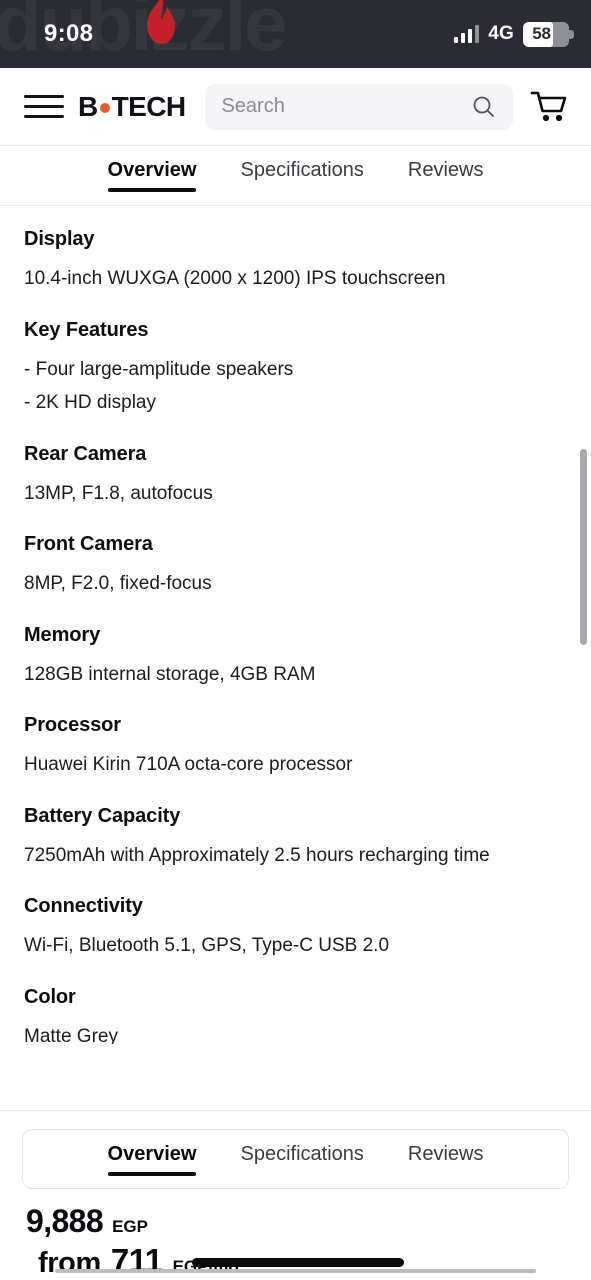 This screenshot has width=591, height=1280. What do you see at coordinates (69, 33) in the screenshot?
I see `status-time: 9:08` at bounding box center [69, 33].